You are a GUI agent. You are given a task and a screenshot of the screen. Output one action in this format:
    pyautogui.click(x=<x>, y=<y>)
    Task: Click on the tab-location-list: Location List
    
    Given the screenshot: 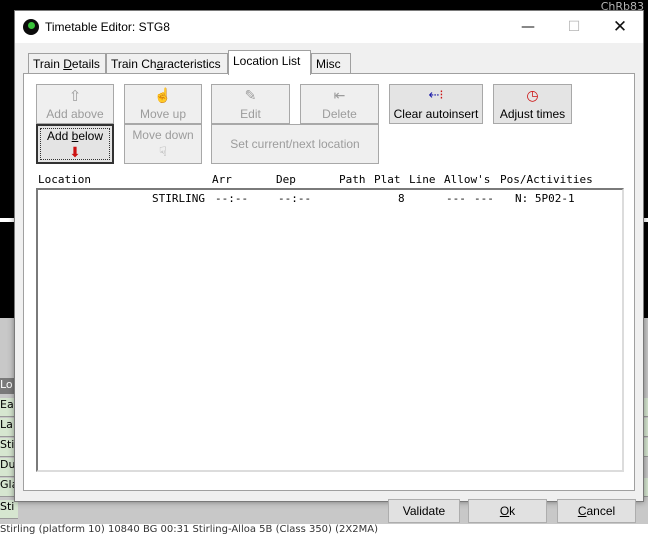 What is the action you would take?
    pyautogui.click(x=269, y=62)
    